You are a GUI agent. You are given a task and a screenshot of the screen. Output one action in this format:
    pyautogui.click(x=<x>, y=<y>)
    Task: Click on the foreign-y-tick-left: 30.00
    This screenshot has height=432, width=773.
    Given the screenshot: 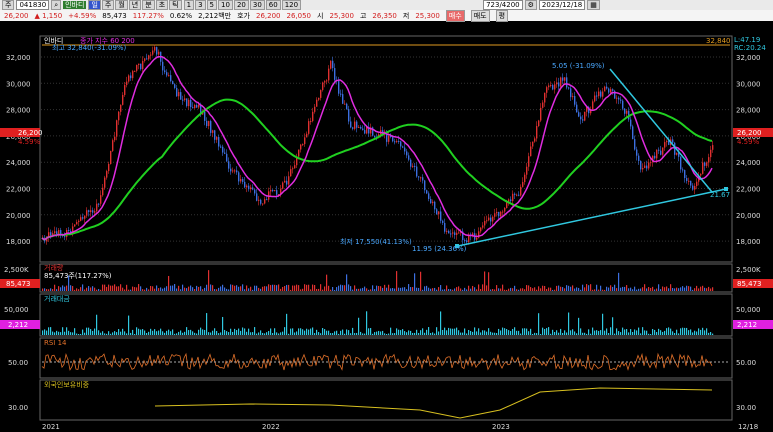 What is the action you would take?
    pyautogui.click(x=18, y=408)
    